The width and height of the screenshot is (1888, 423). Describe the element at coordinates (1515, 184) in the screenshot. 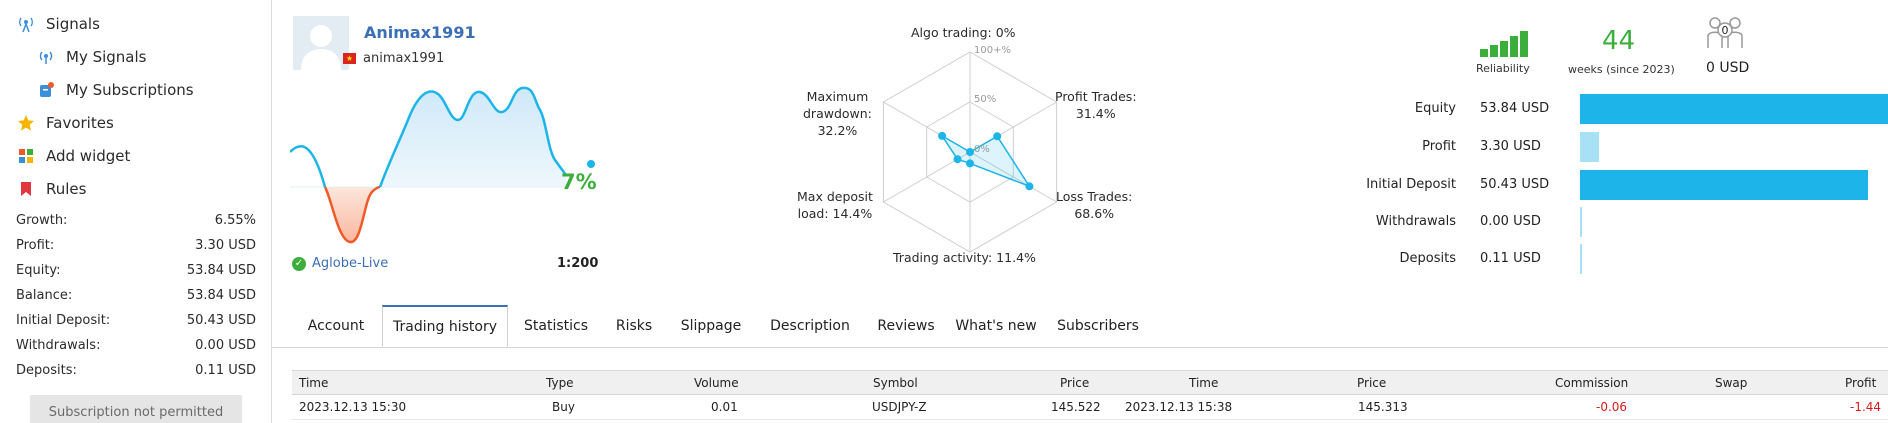

I see `bar-value-label: 50.43 USD` at that location.